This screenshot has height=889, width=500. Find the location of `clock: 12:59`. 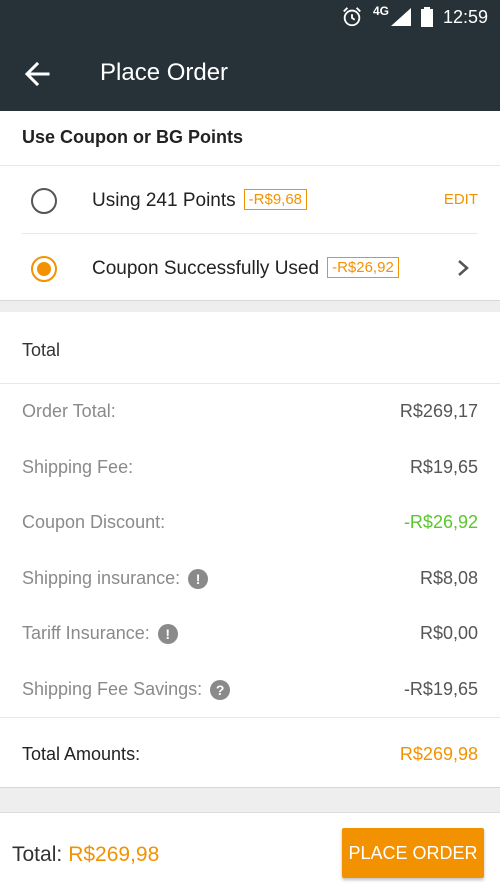

clock: 12:59 is located at coordinates (465, 16).